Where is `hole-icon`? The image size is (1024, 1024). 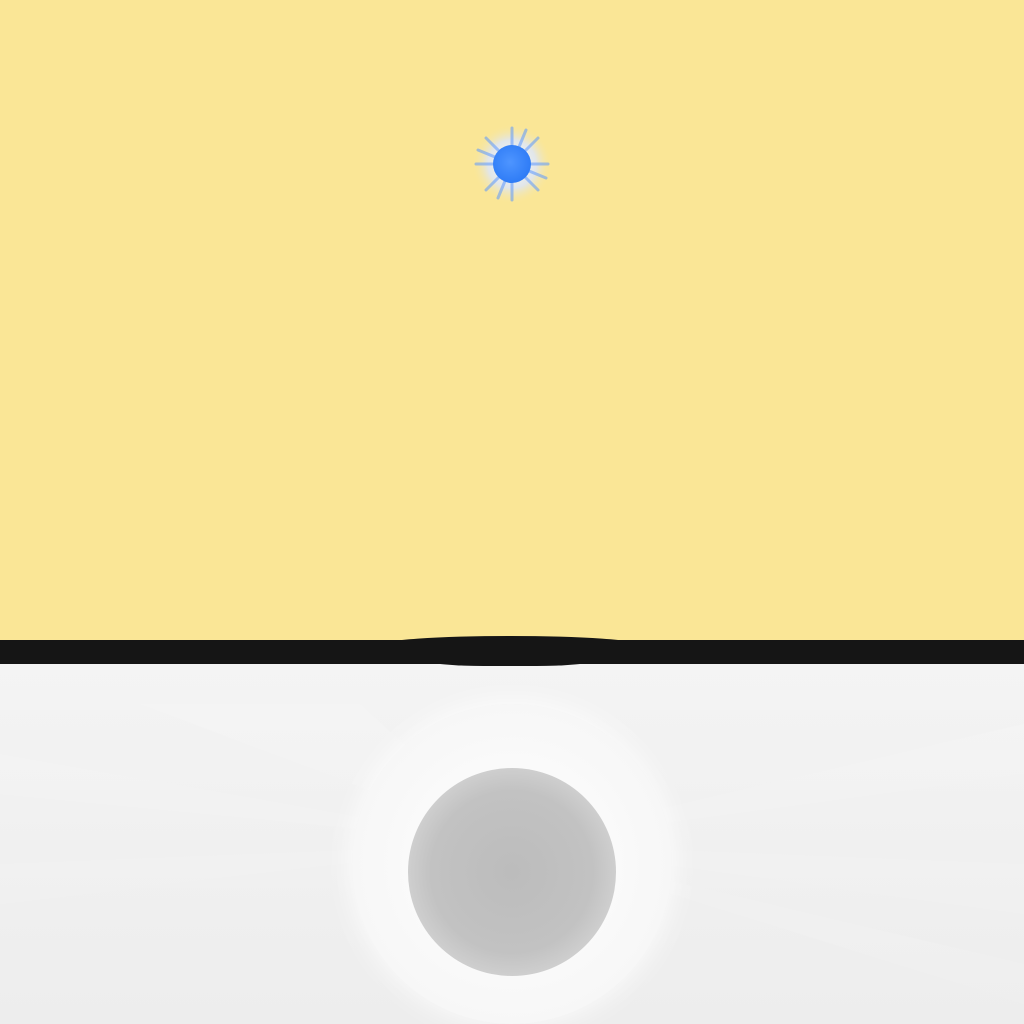 hole-icon is located at coordinates (512, 872).